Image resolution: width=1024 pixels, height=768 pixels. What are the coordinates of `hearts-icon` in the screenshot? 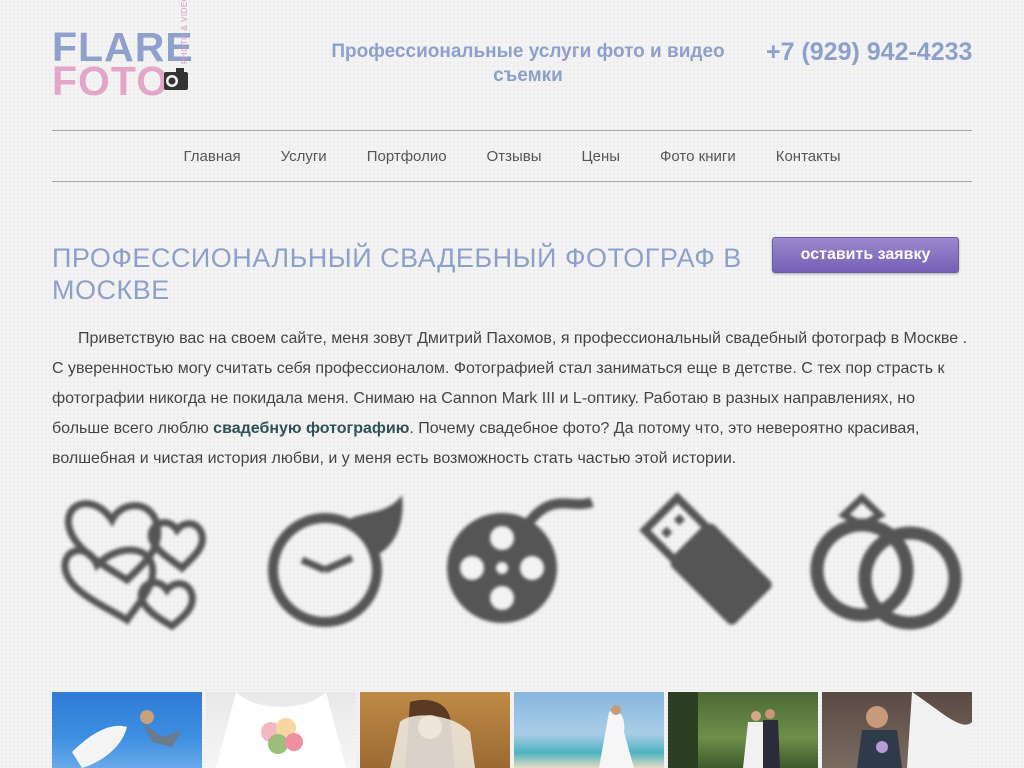 It's located at (133, 565).